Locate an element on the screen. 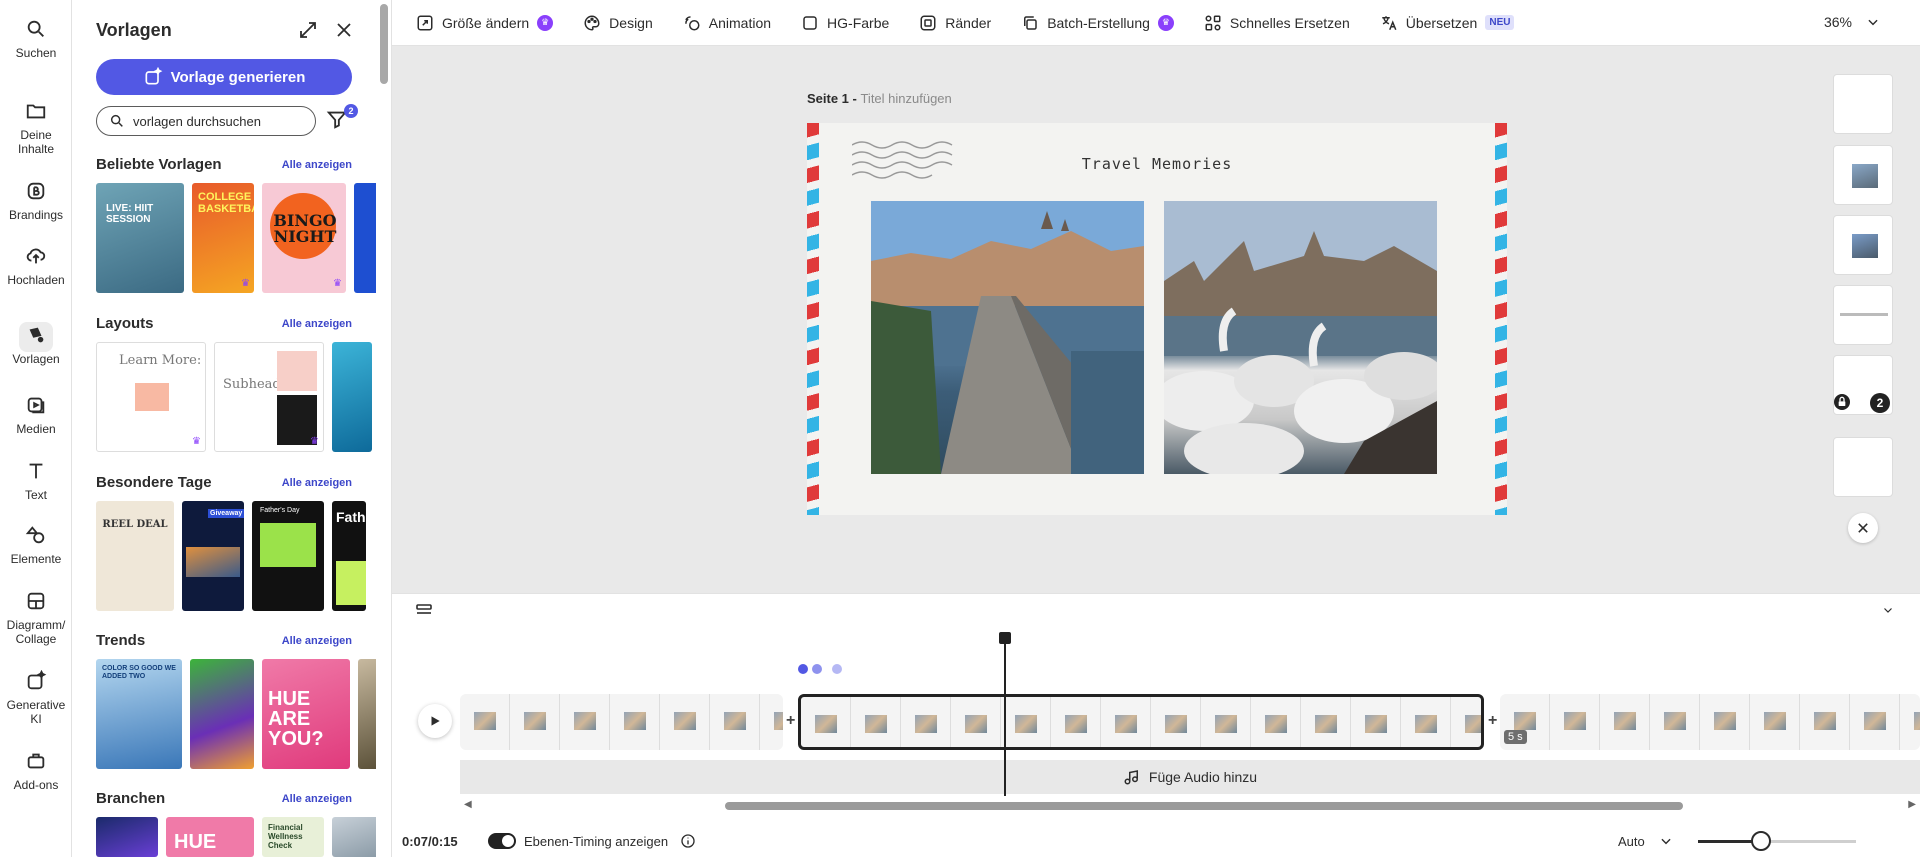 The height and width of the screenshot is (857, 1920). design-button: Design is located at coordinates (618, 23).